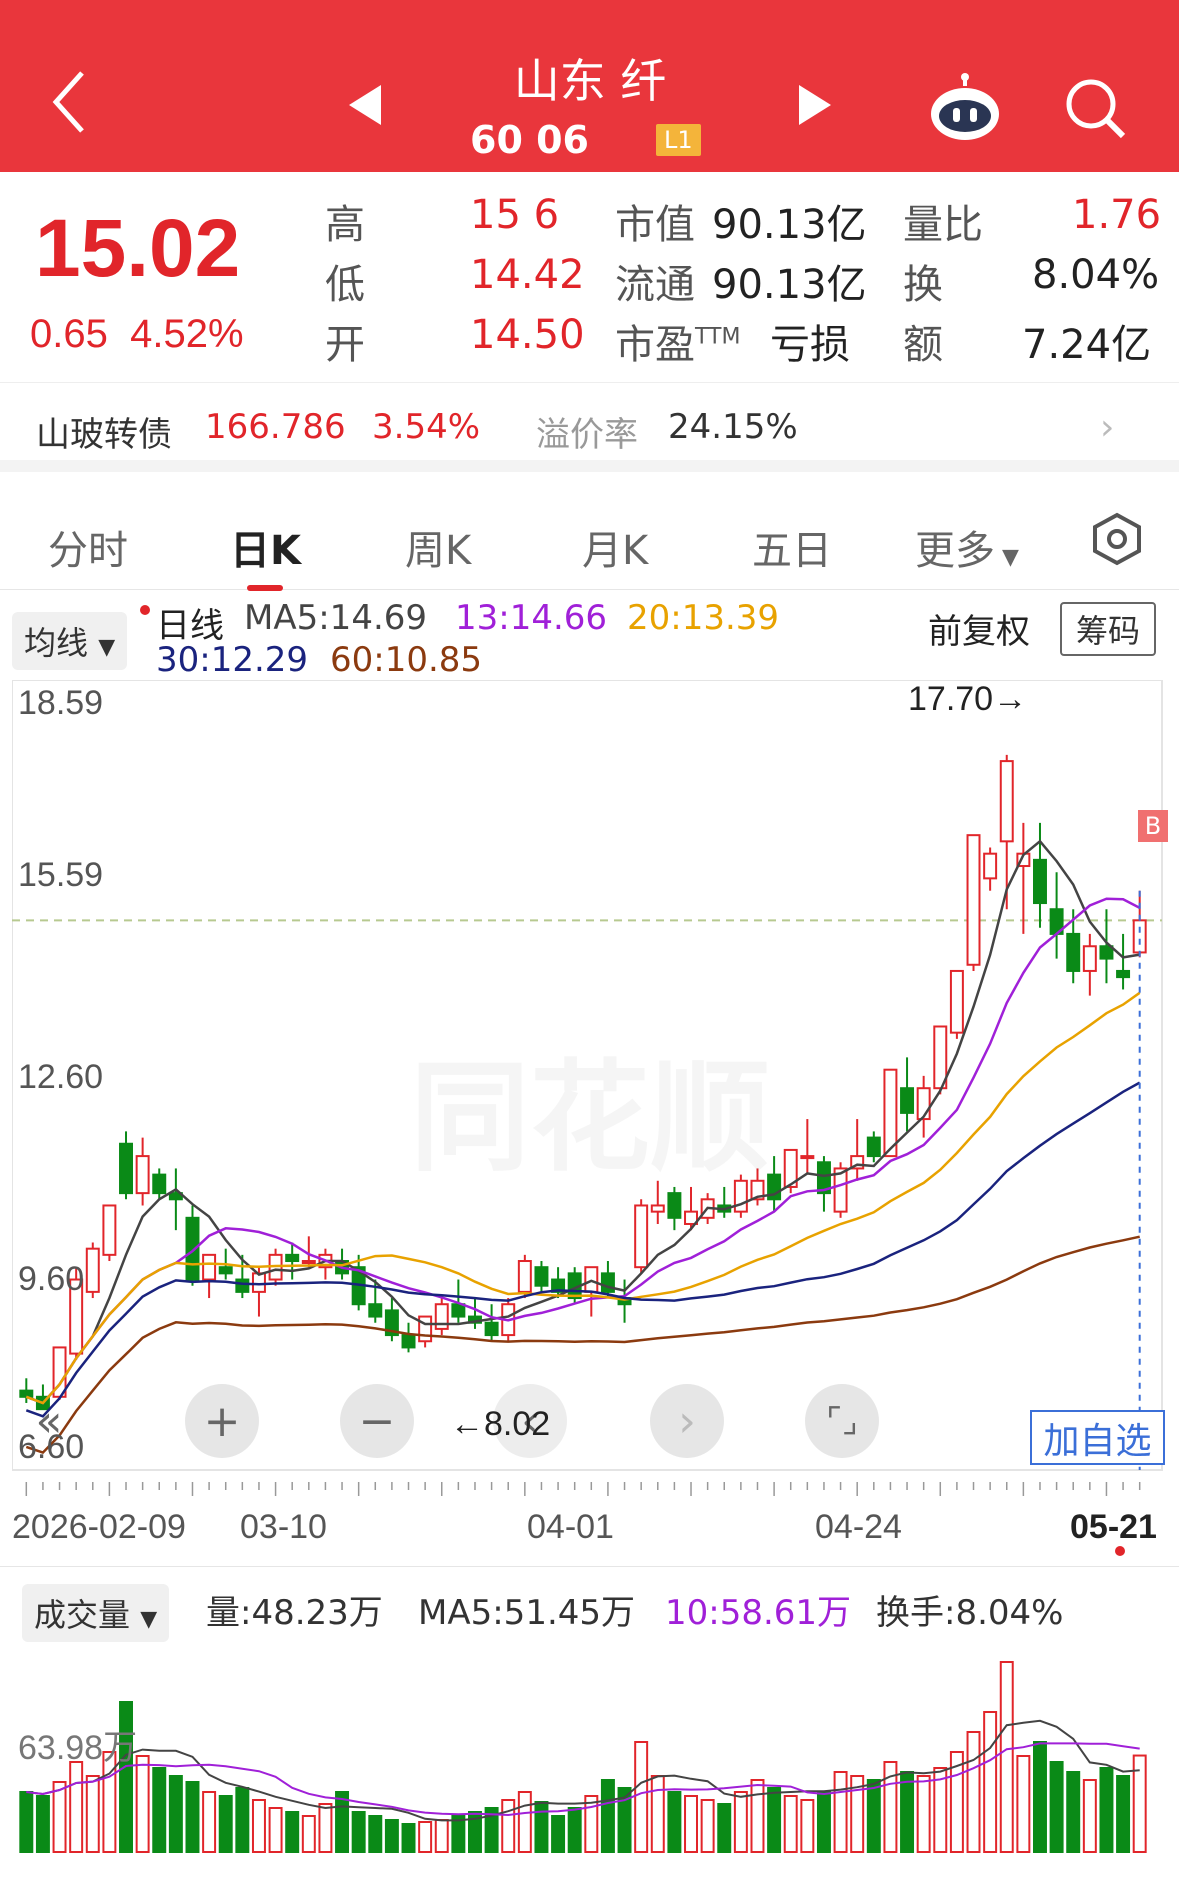  What do you see at coordinates (967, 547) in the screenshot?
I see `tab-more: 更多 ▼` at bounding box center [967, 547].